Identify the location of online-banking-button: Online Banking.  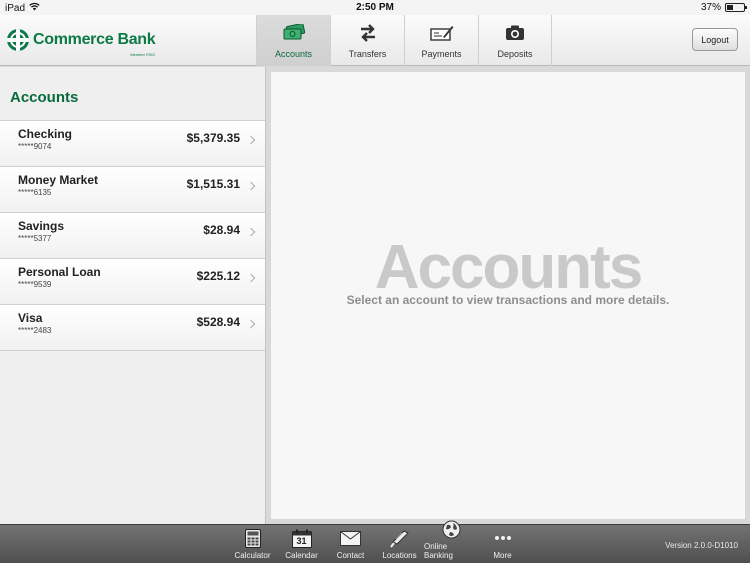
(451, 541).